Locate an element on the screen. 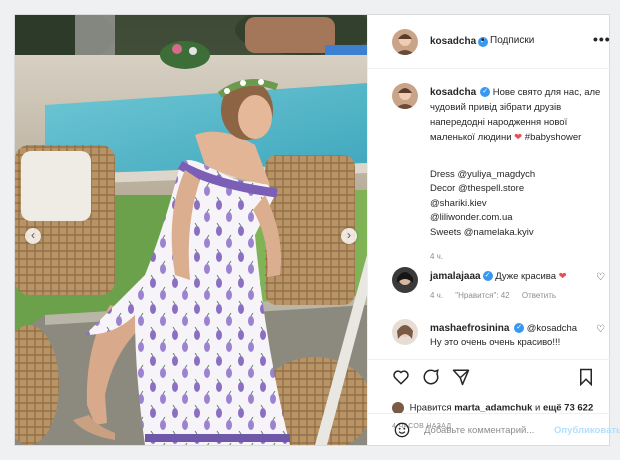 The height and width of the screenshot is (460, 620). reply-button: Ответить is located at coordinates (539, 295).